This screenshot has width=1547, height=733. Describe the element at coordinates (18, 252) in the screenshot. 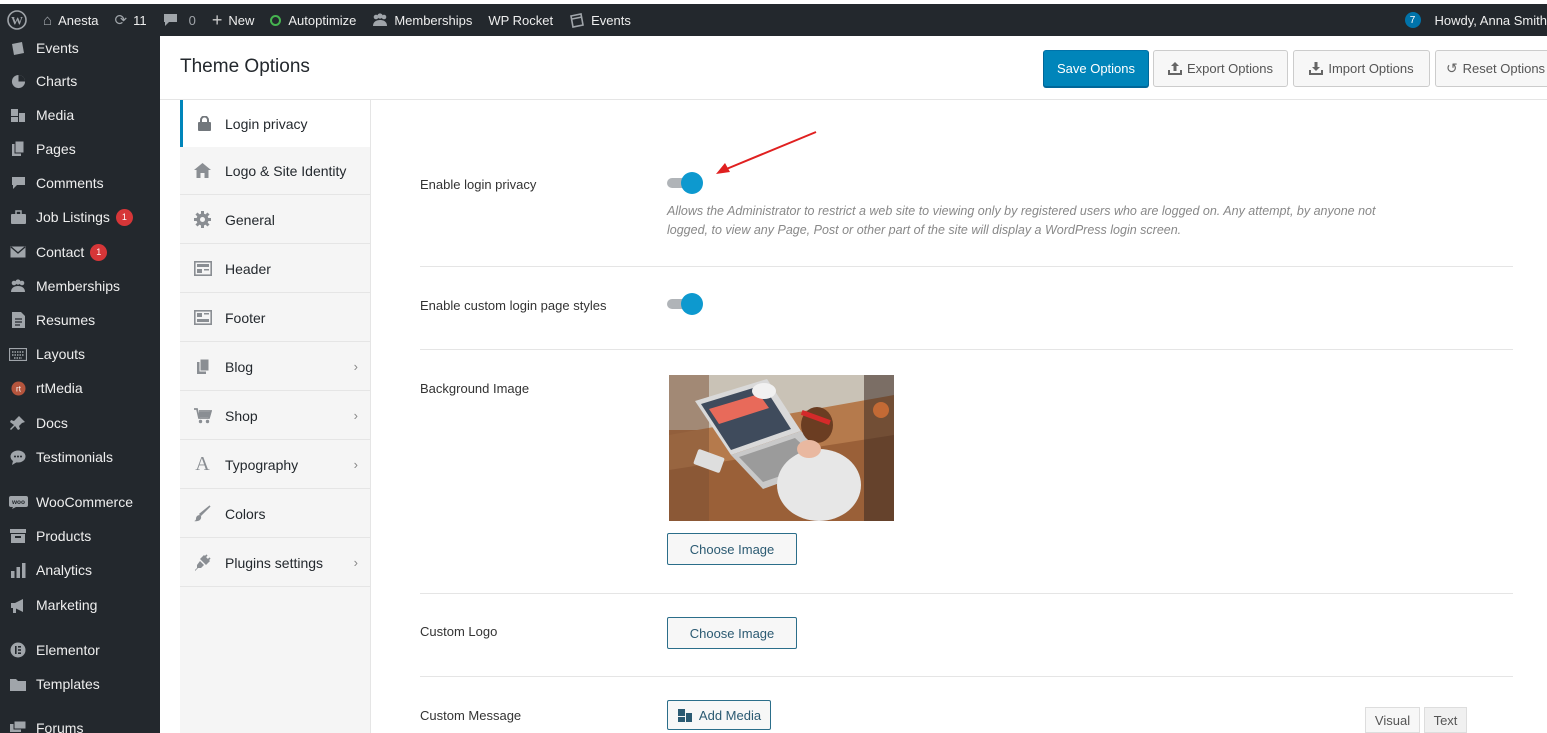

I see `mail-icon` at that location.